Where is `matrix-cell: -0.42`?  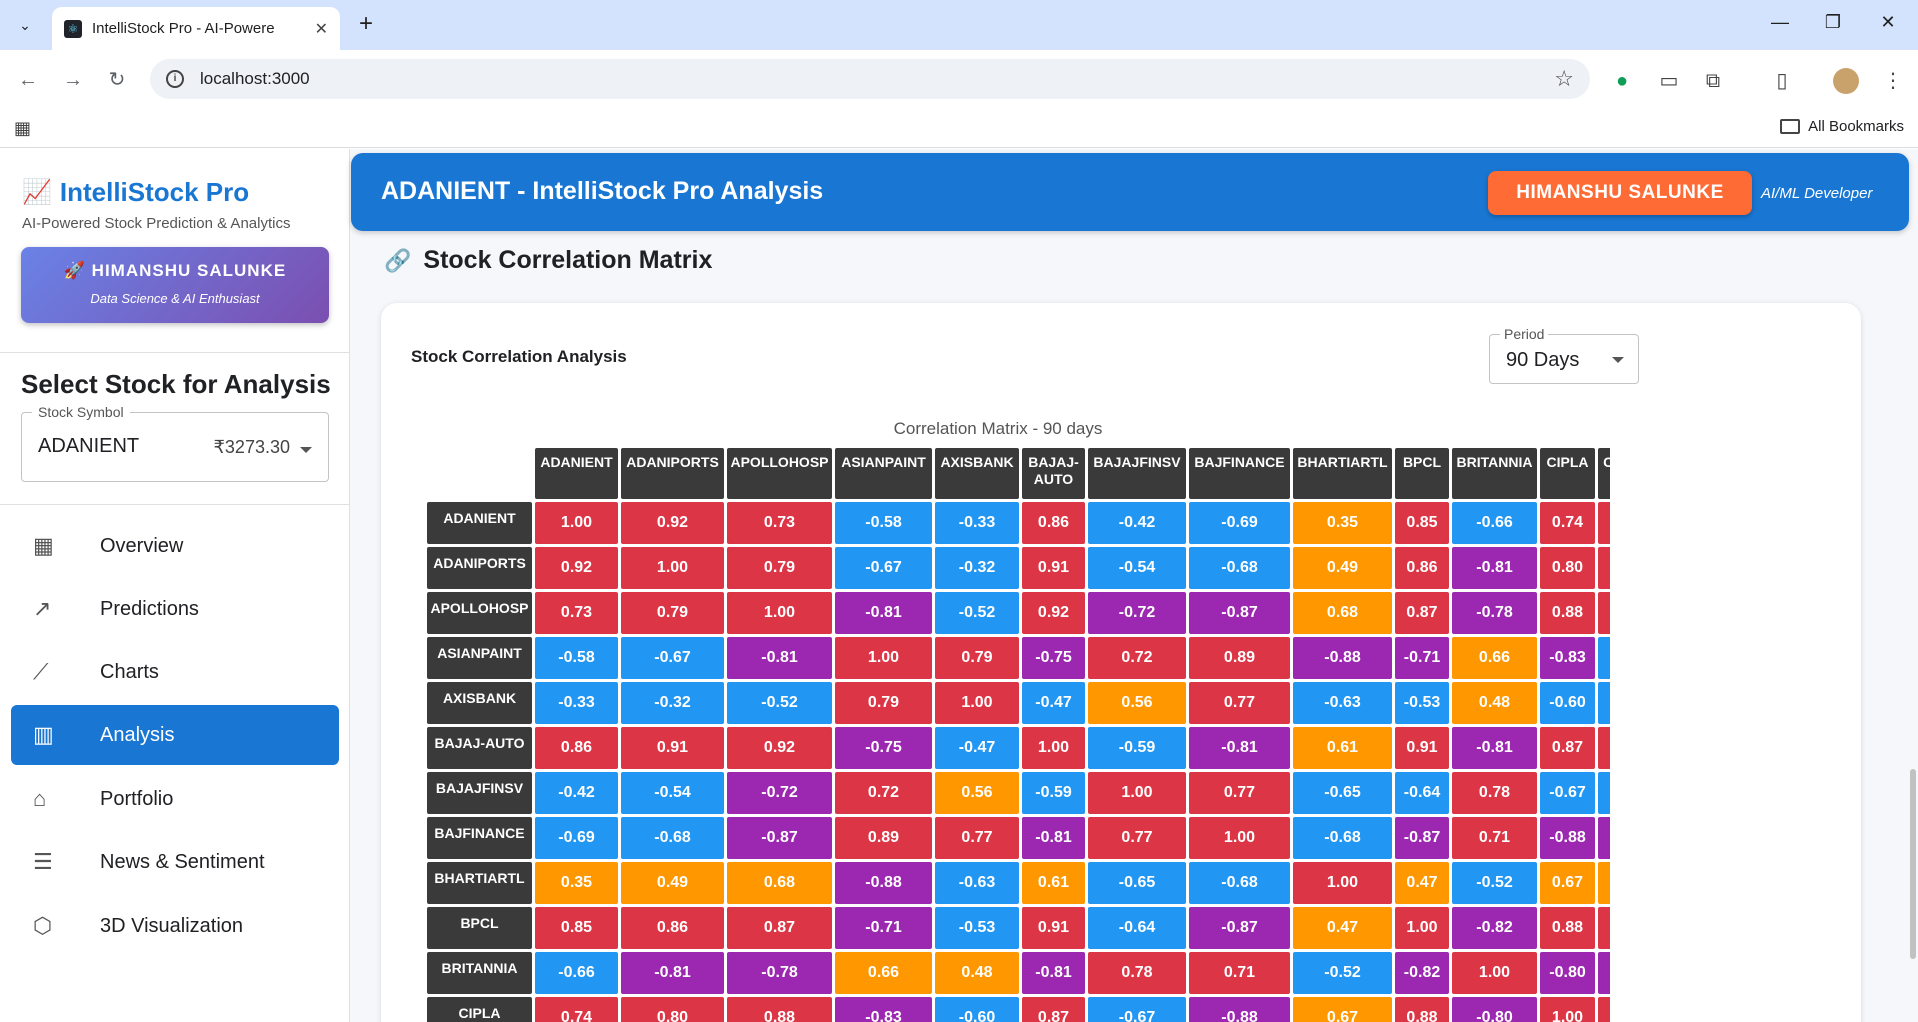
matrix-cell: -0.42 is located at coordinates (576, 793).